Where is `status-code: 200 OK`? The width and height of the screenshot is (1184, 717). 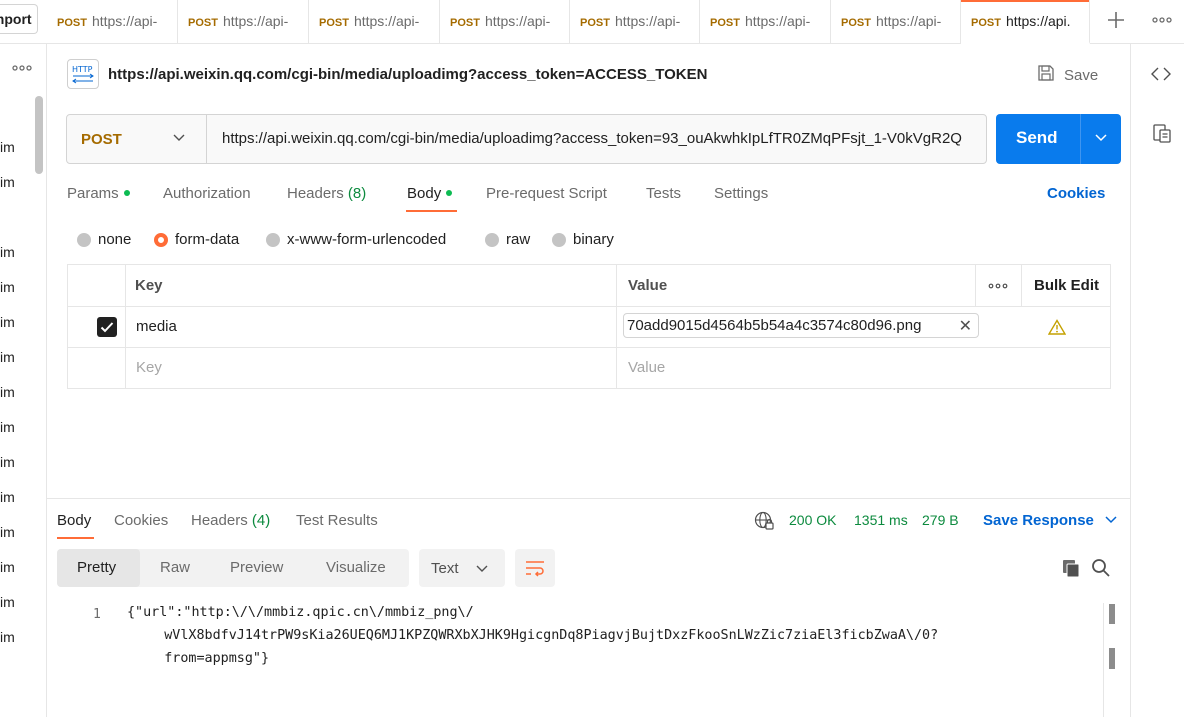 status-code: 200 OK is located at coordinates (812, 520).